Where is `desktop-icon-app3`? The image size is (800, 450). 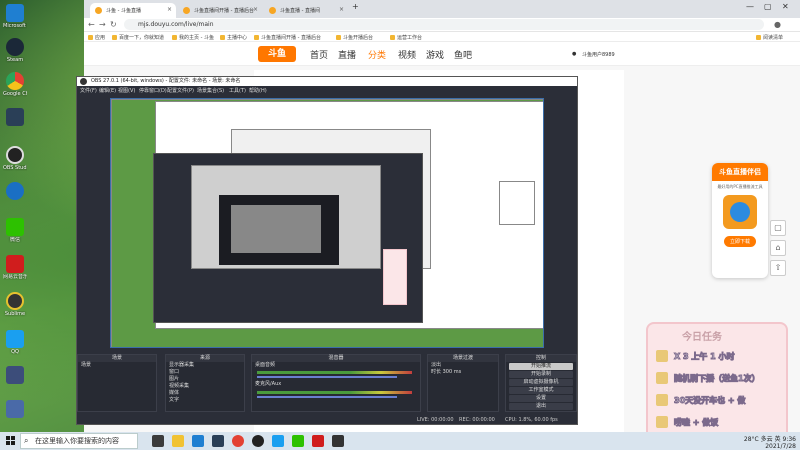
desktop-icon-app3 is located at coordinates (15, 409).